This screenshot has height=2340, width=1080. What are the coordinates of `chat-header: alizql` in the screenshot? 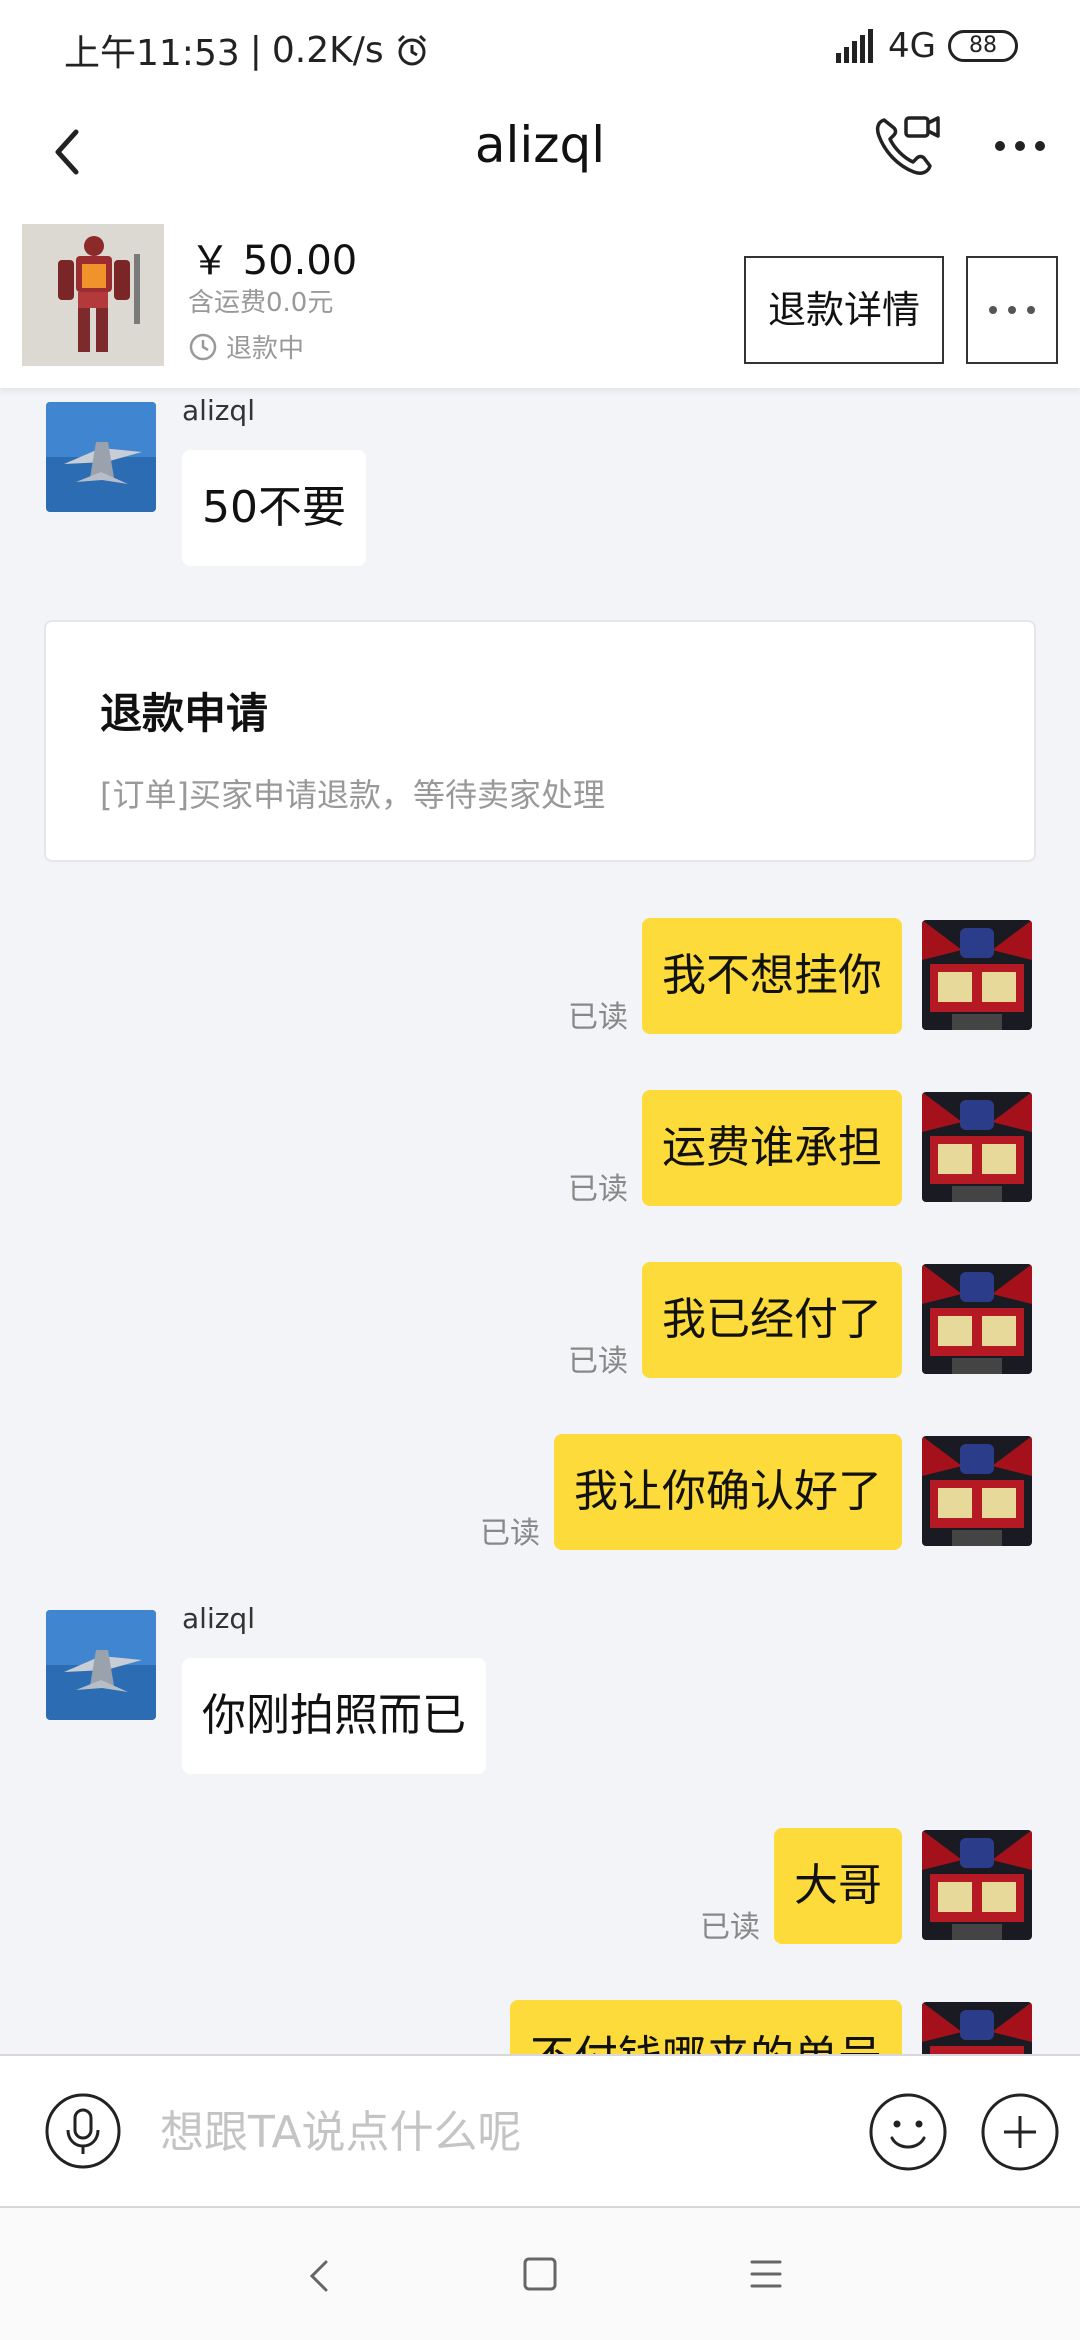 It's located at (540, 152).